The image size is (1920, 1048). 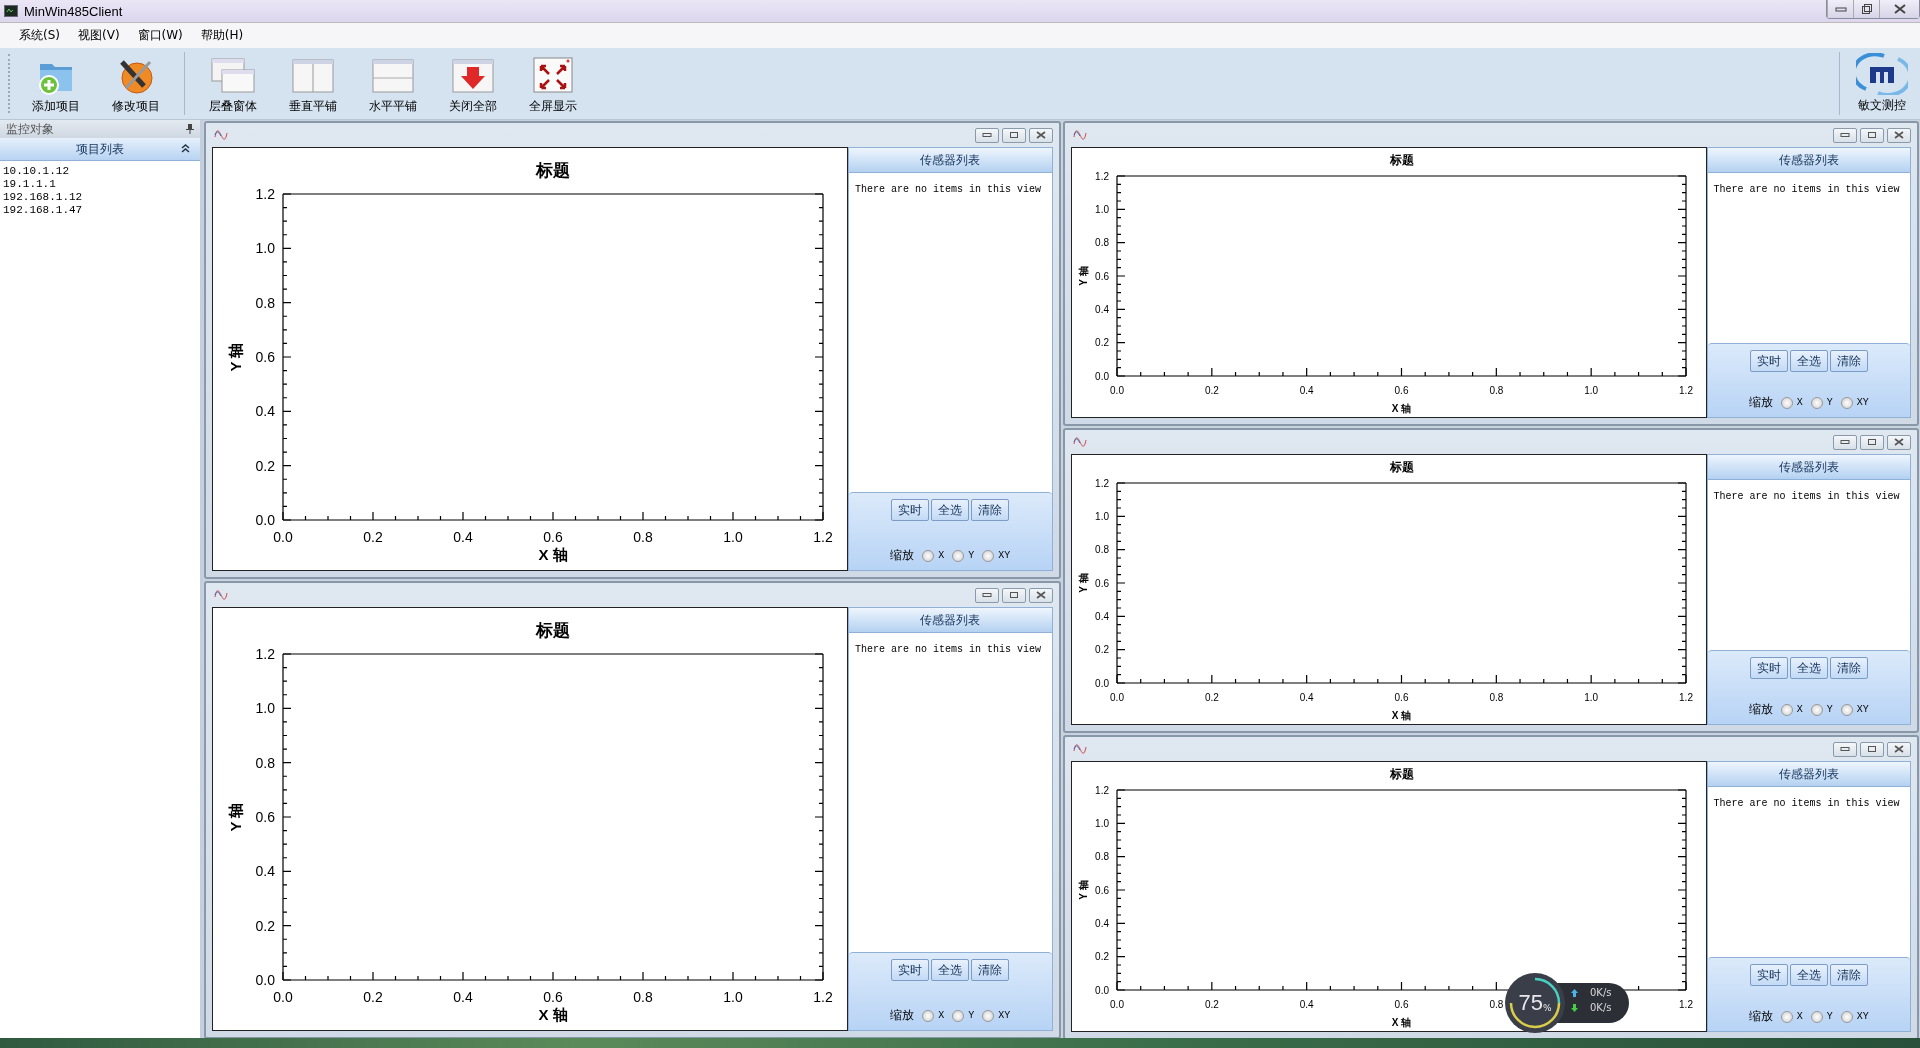 I want to click on close-icon, so click(x=1899, y=9).